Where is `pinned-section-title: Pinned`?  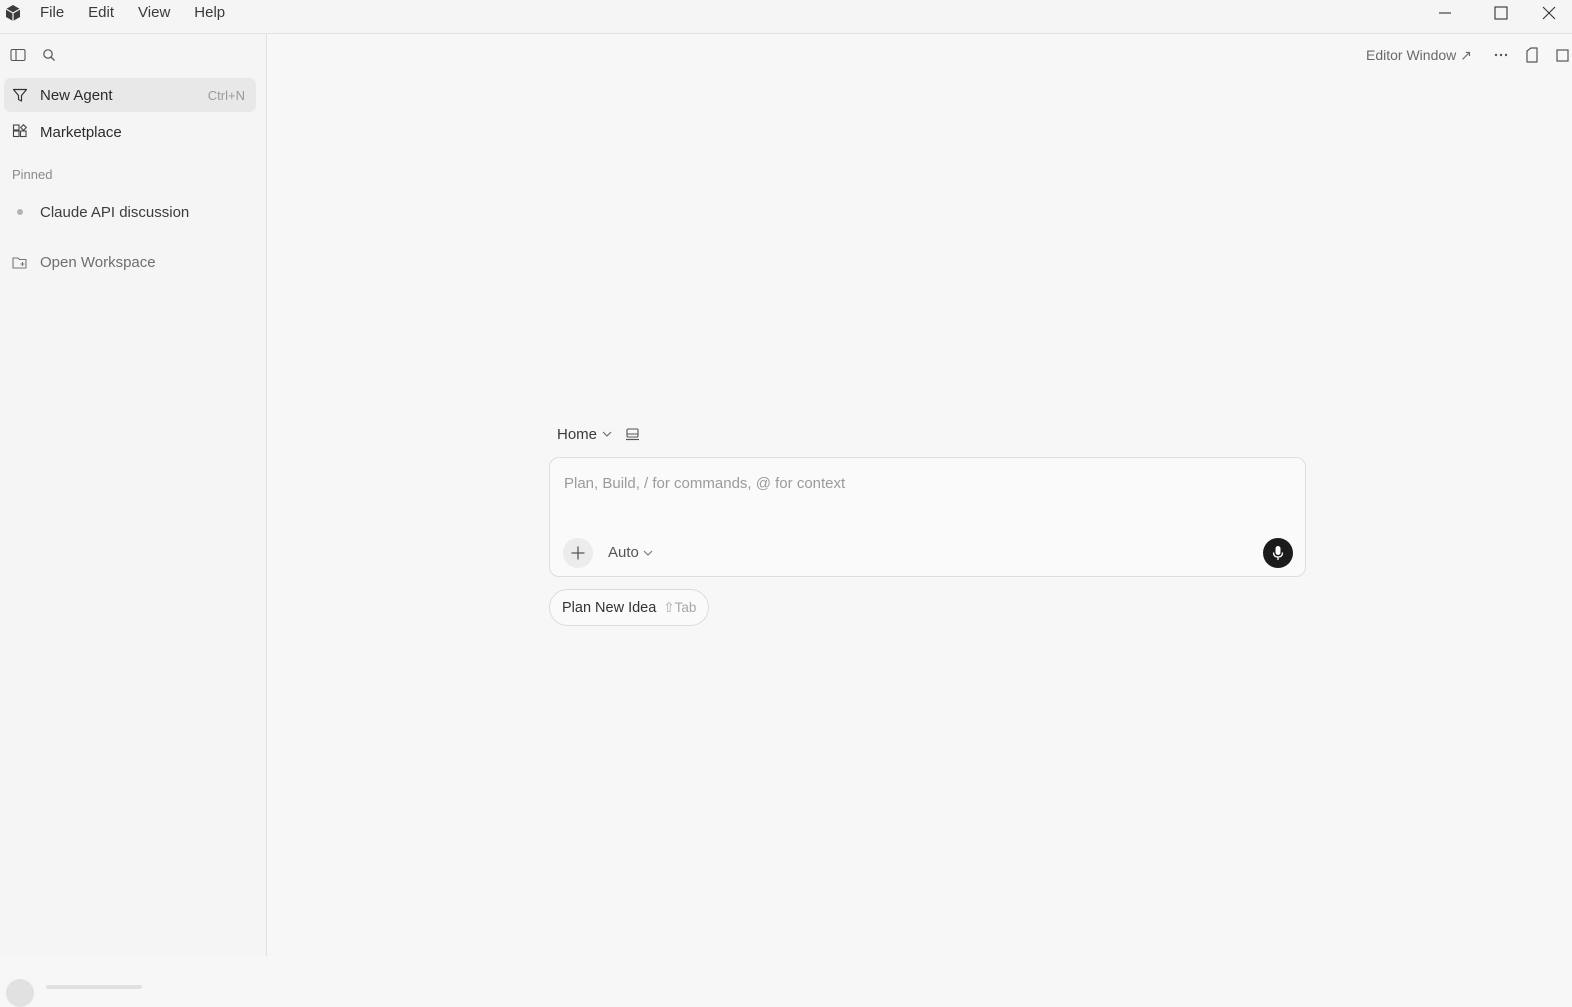 pinned-section-title: Pinned is located at coordinates (32, 174).